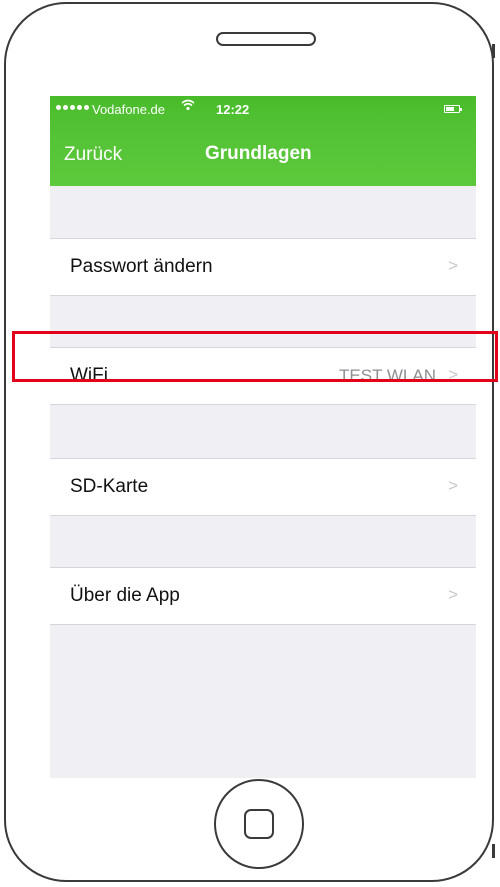 The width and height of the screenshot is (500, 887). Describe the element at coordinates (263, 487) in the screenshot. I see `settings-row-sd-card: SD-Karte >` at that location.